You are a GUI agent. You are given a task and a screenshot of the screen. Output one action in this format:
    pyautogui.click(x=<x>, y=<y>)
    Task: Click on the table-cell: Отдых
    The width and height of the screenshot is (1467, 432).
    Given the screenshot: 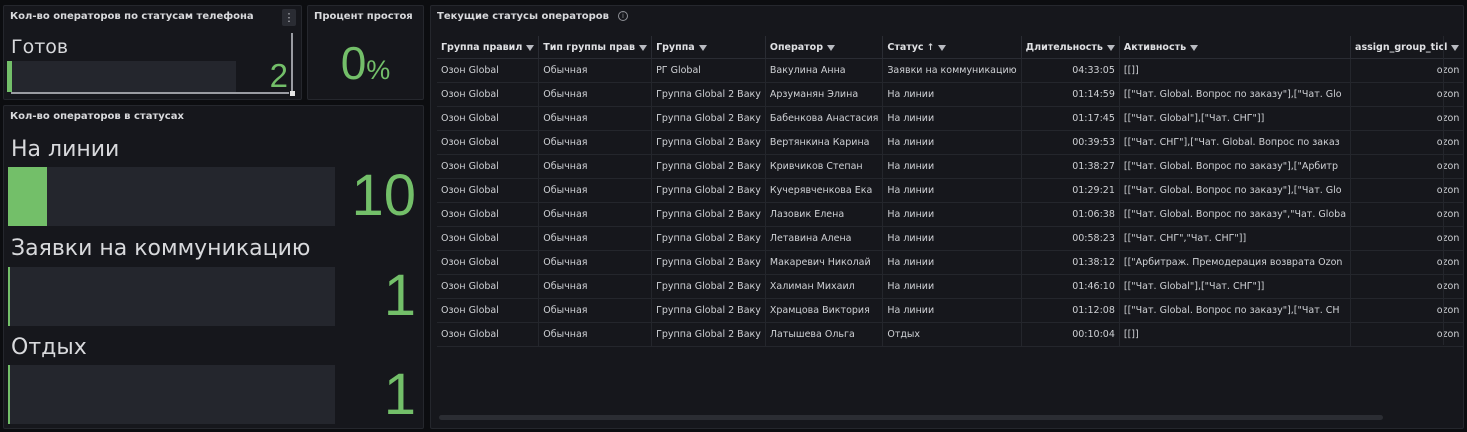 What is the action you would take?
    pyautogui.click(x=952, y=334)
    